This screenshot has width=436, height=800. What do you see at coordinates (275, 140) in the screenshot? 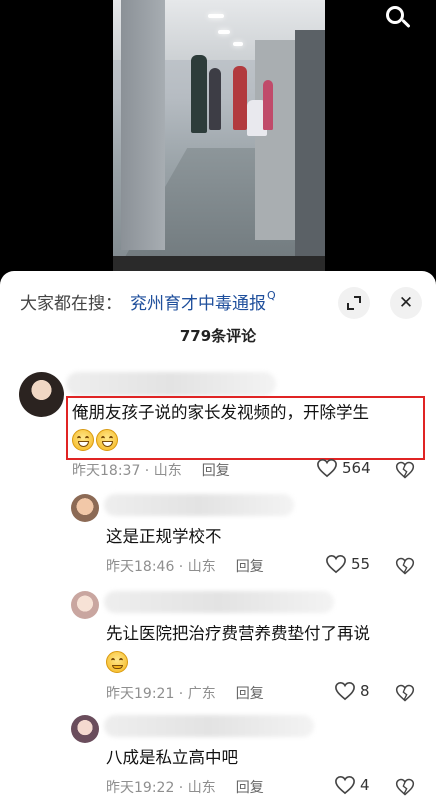
I see `video-wall` at bounding box center [275, 140].